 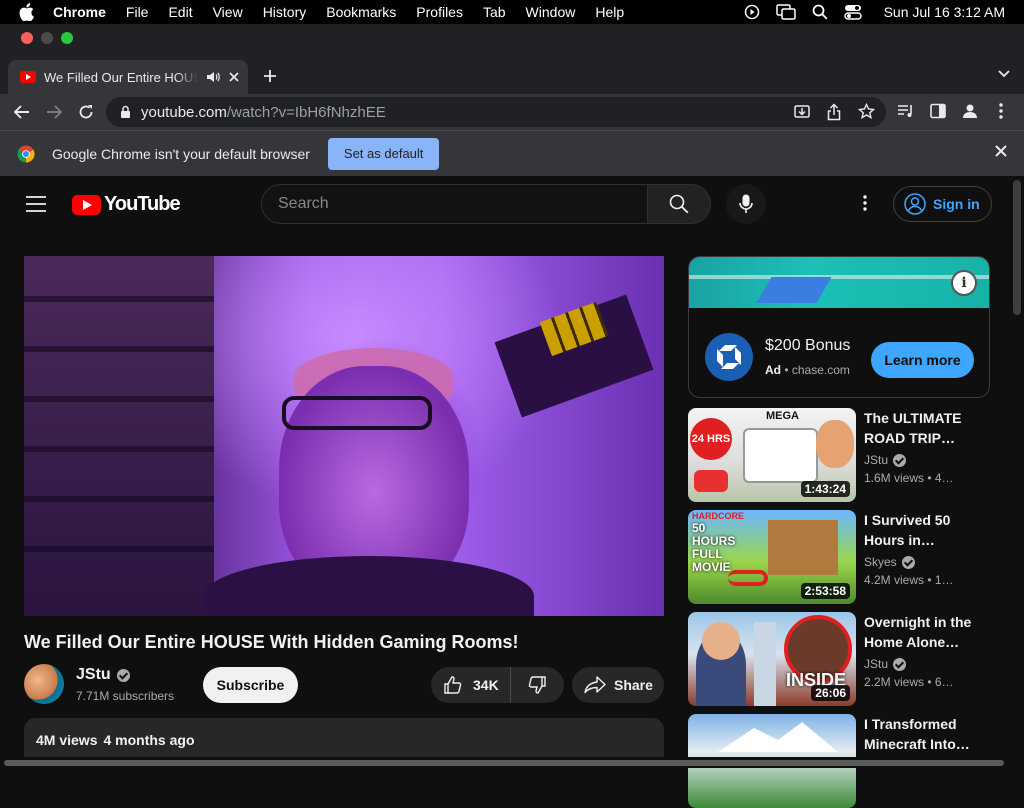 I want to click on channel-name: Skyes, so click(x=889, y=562).